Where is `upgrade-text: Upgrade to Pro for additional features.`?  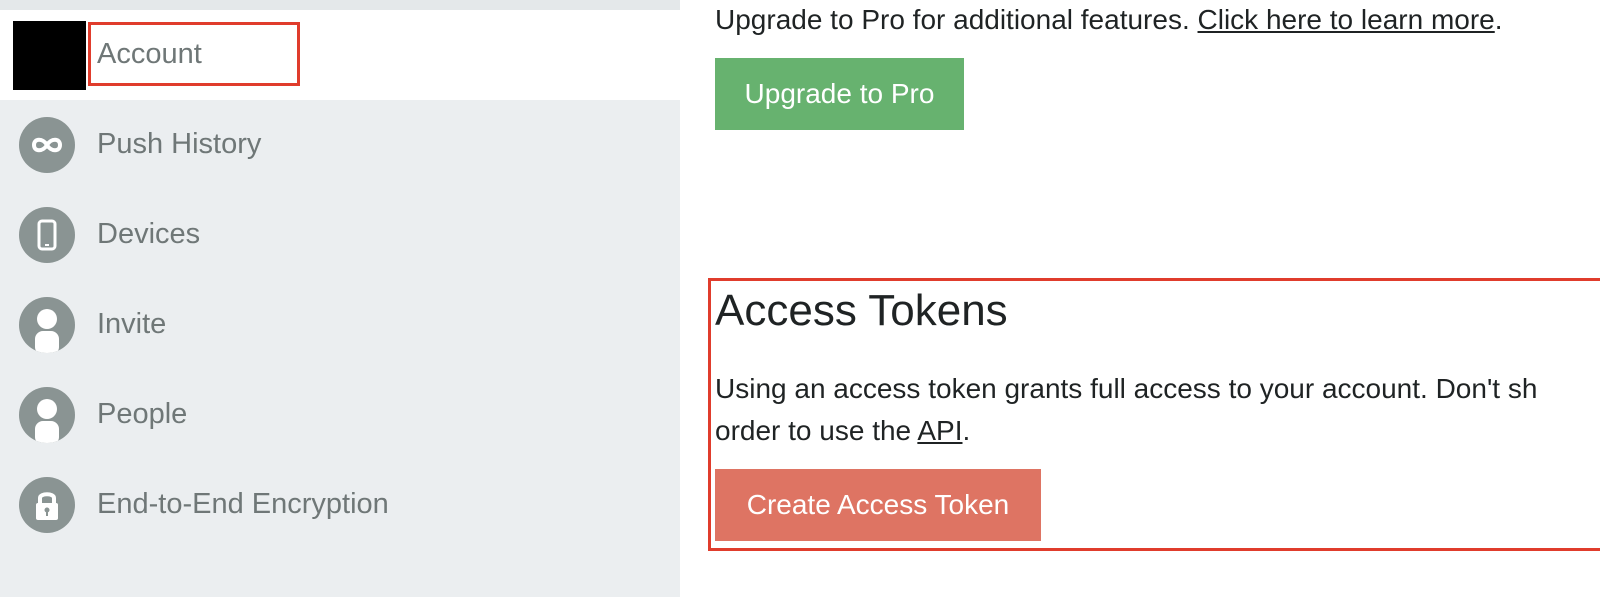
upgrade-text: Upgrade to Pro for additional features. is located at coordinates (952, 19).